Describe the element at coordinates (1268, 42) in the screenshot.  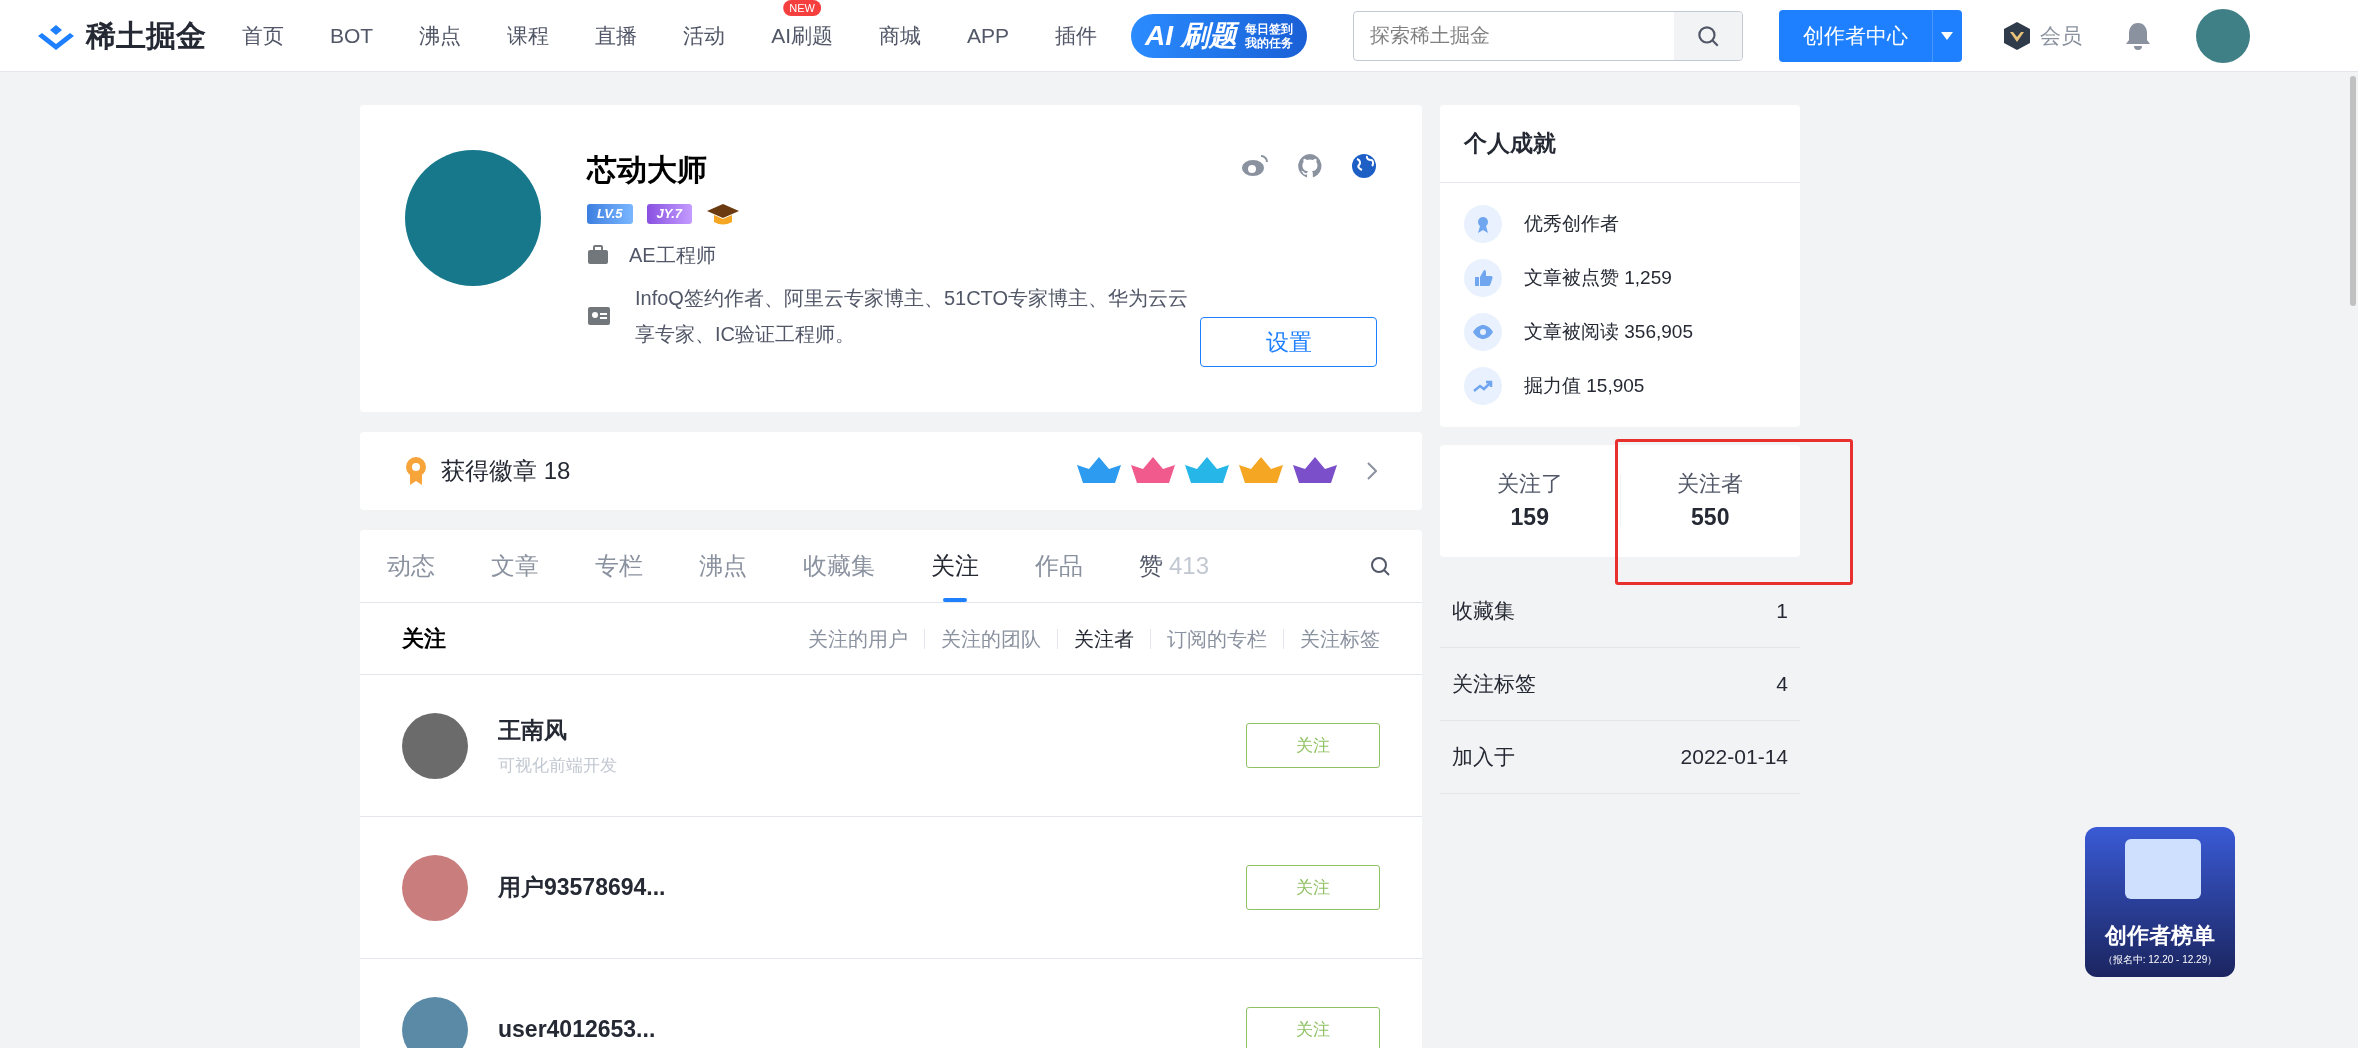
I see `banner-caption: 我的任务` at that location.